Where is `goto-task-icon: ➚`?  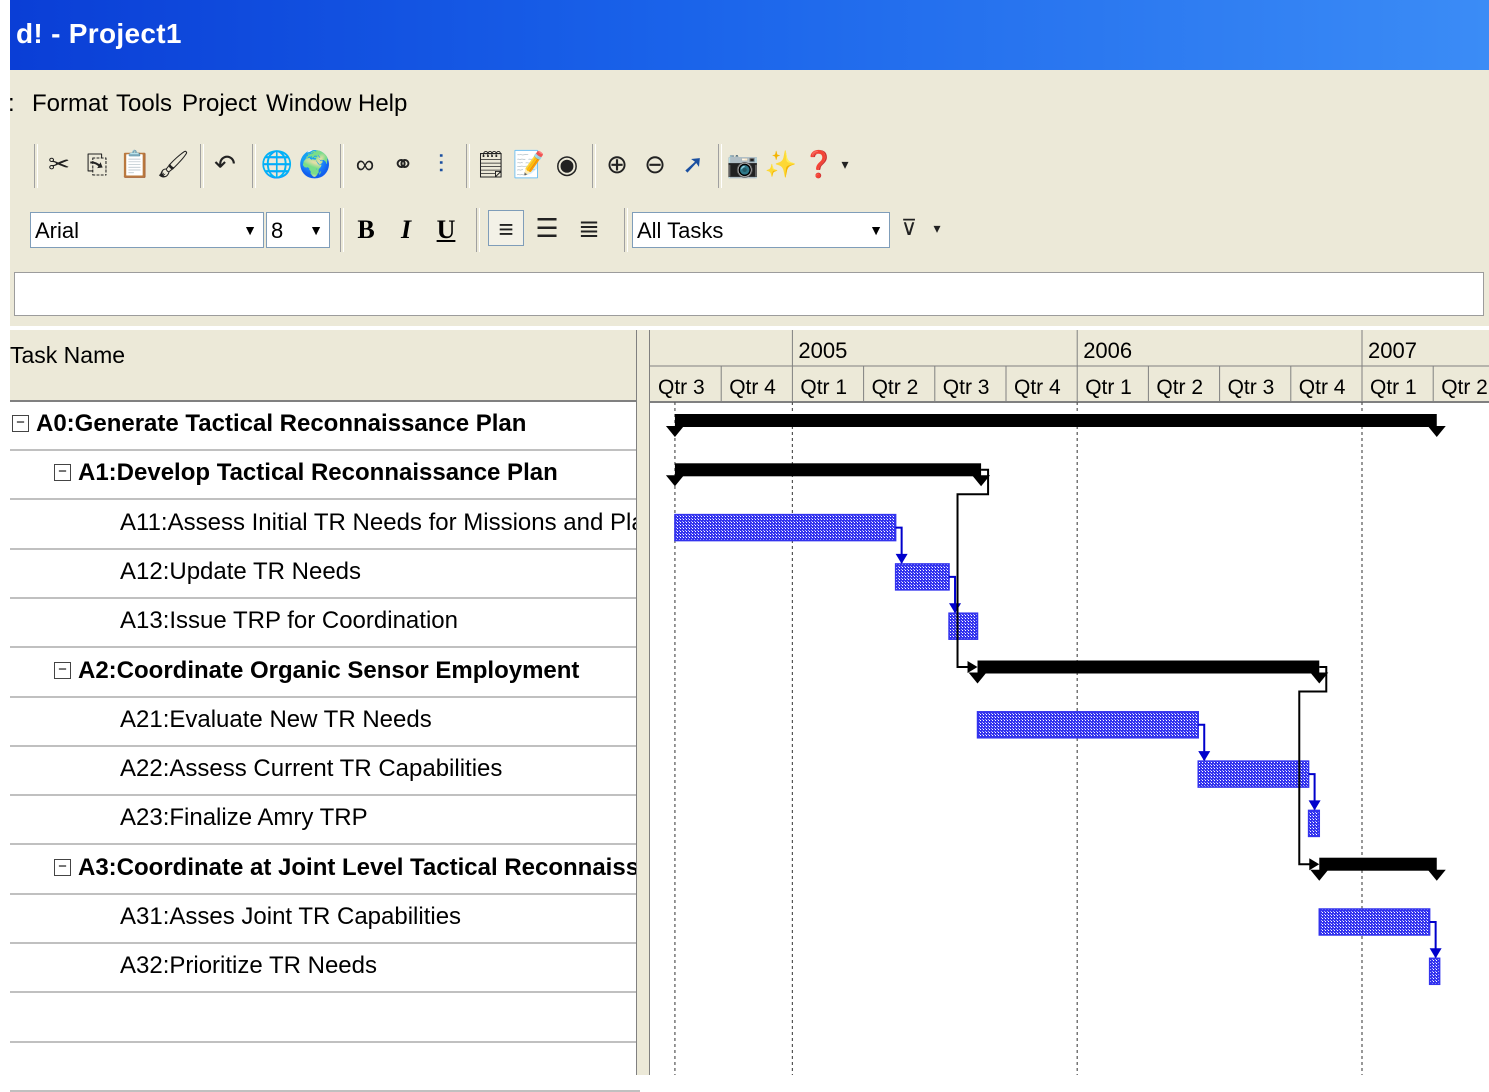
goto-task-icon: ➚ is located at coordinates (693, 164).